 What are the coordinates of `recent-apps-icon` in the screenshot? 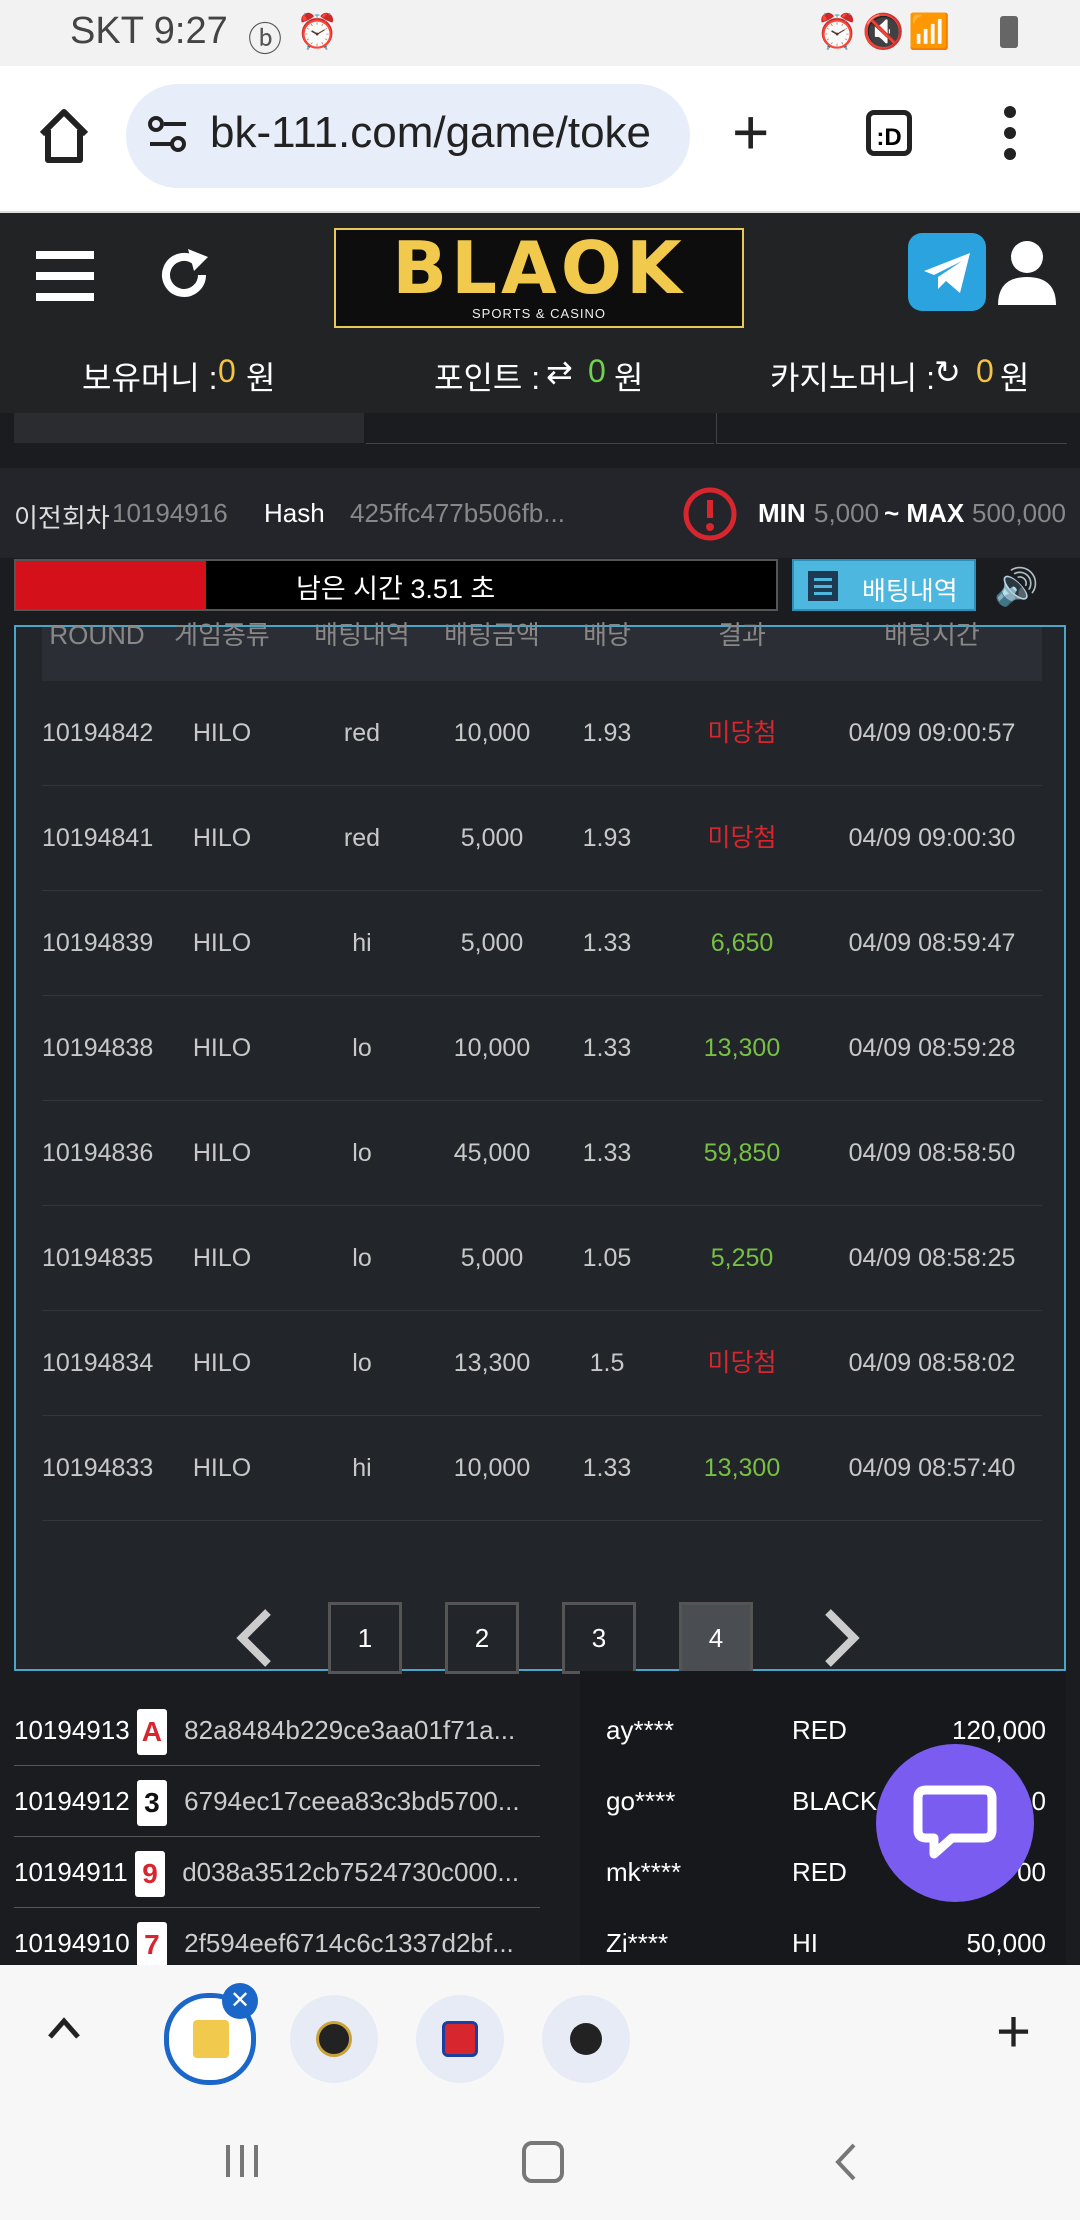 It's located at (242, 2161).